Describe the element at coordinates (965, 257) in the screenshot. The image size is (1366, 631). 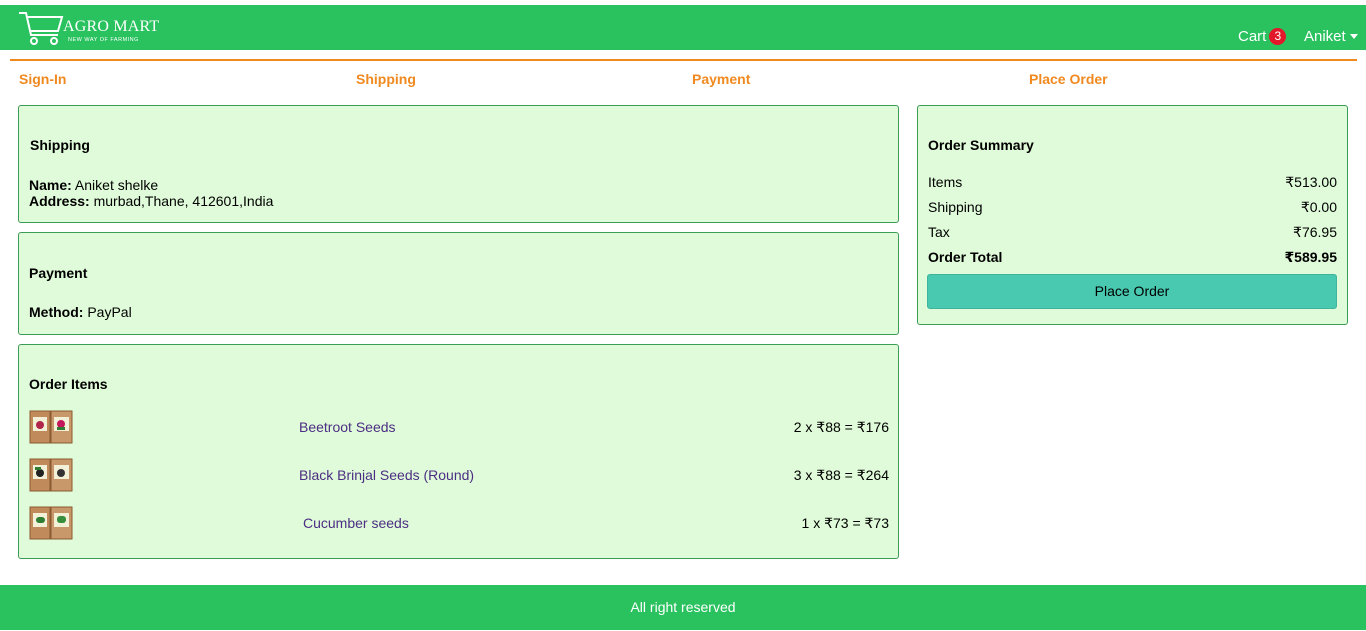
I see `summary-total-label: Order Total` at that location.